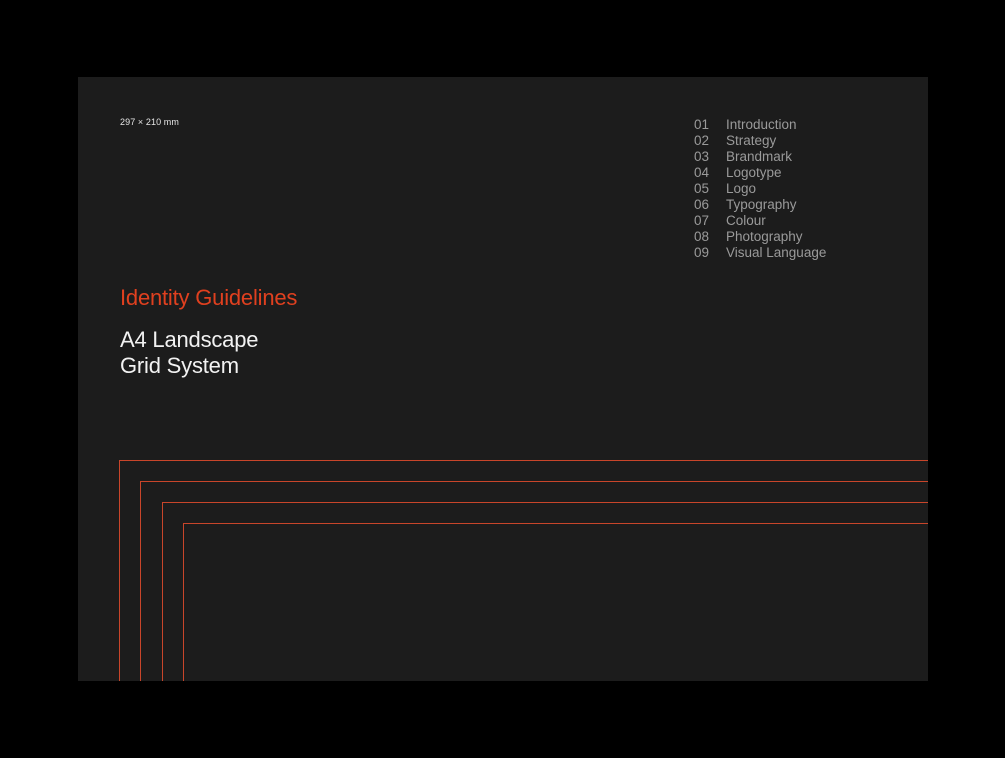  Describe the element at coordinates (702, 236) in the screenshot. I see `toc-number: 08` at that location.